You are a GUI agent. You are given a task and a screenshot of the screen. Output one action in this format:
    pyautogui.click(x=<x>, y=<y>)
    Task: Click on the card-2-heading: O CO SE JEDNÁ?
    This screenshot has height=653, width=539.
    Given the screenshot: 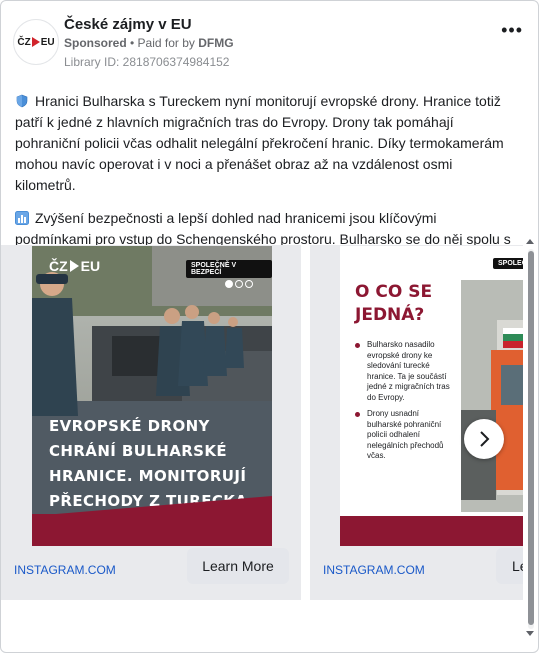 What is the action you would take?
    pyautogui.click(x=394, y=303)
    